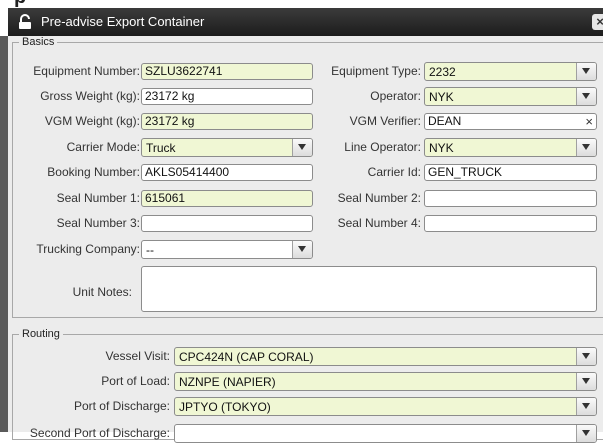  I want to click on lock-icon, so click(25, 21).